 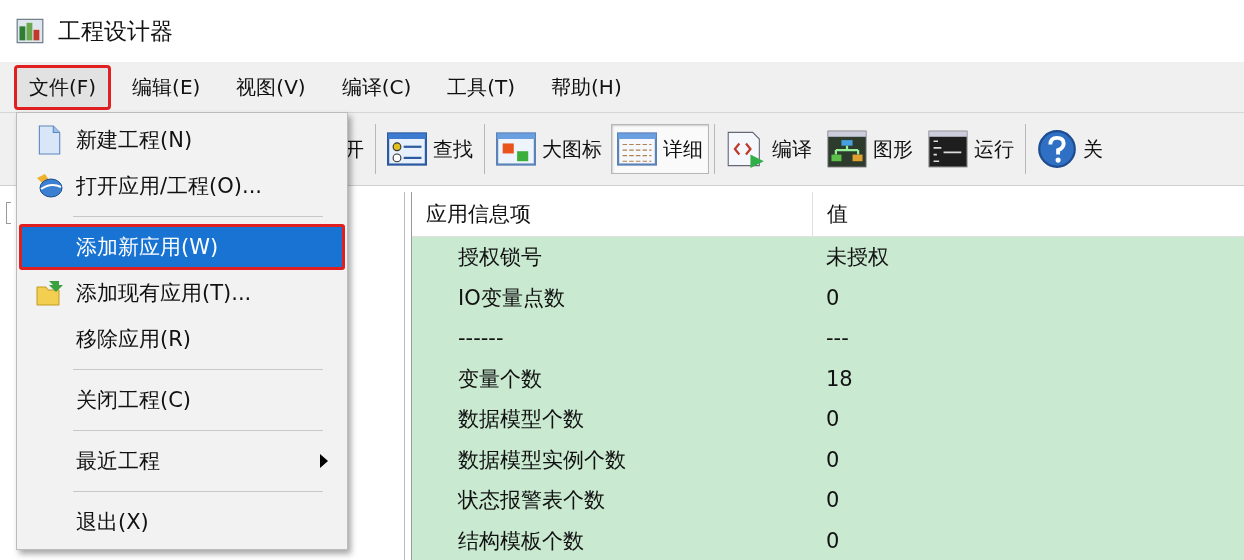 What do you see at coordinates (837, 338) in the screenshot?
I see `table-cell: ---` at bounding box center [837, 338].